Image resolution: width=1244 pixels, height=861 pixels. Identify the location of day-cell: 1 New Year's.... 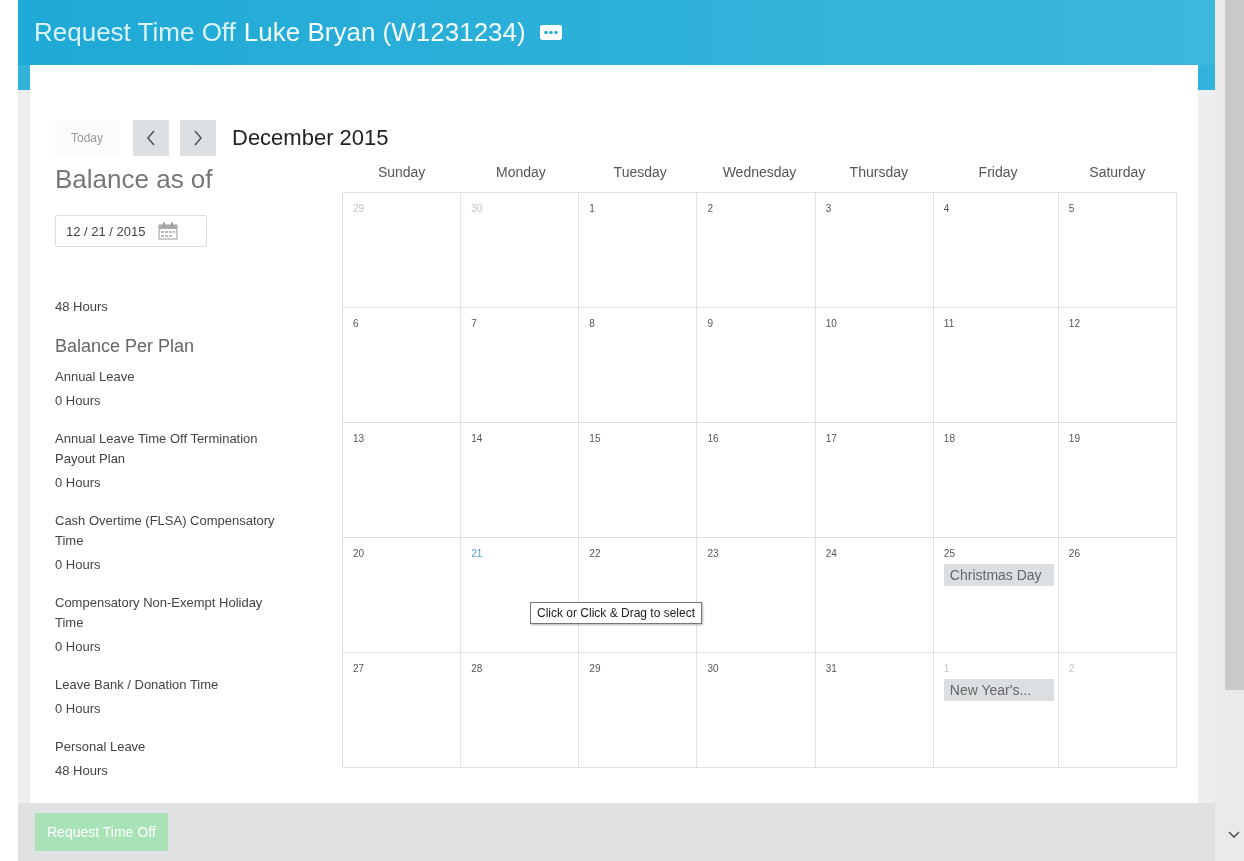
(996, 710).